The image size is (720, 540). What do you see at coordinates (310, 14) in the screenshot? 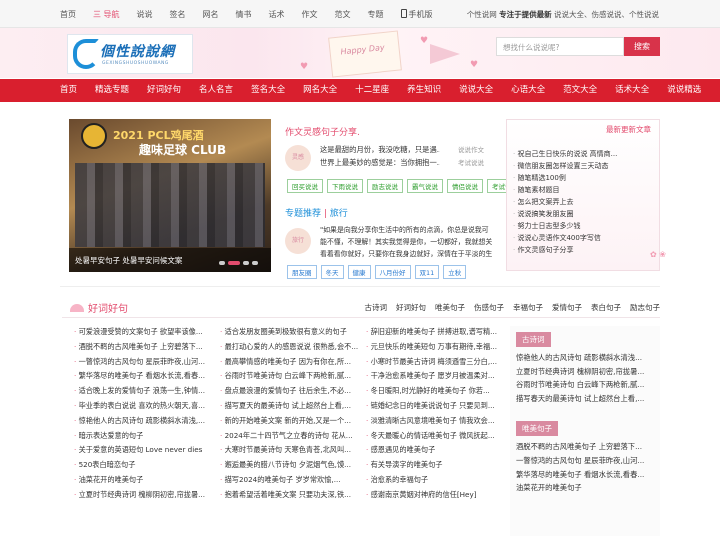
I see `top-nav-essay: 作文` at bounding box center [310, 14].